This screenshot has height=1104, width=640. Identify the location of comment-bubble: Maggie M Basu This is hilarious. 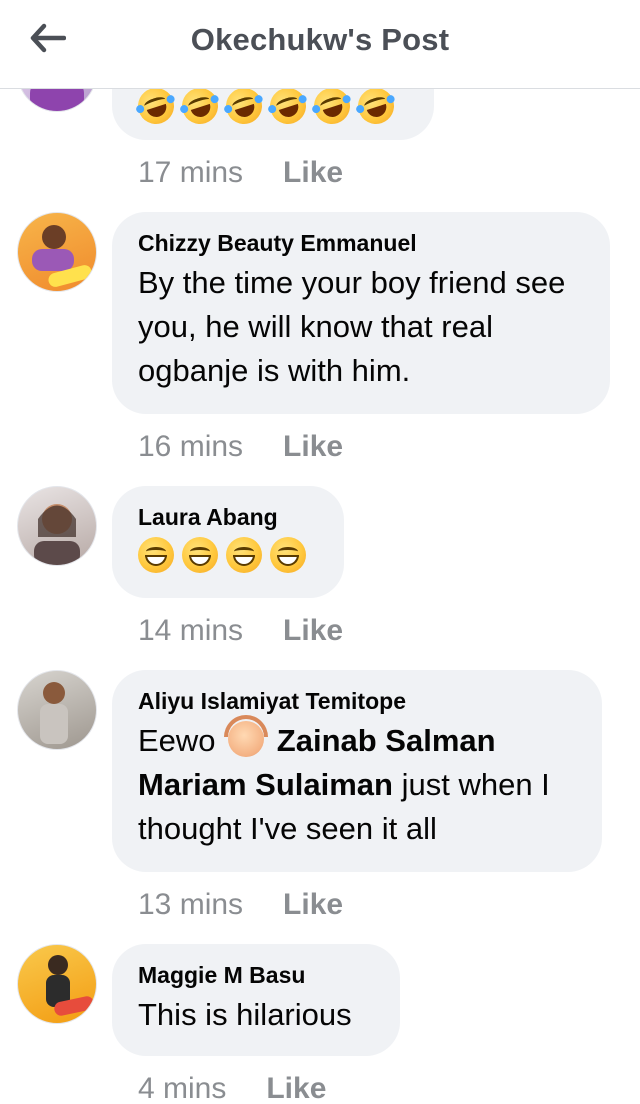
(256, 1000).